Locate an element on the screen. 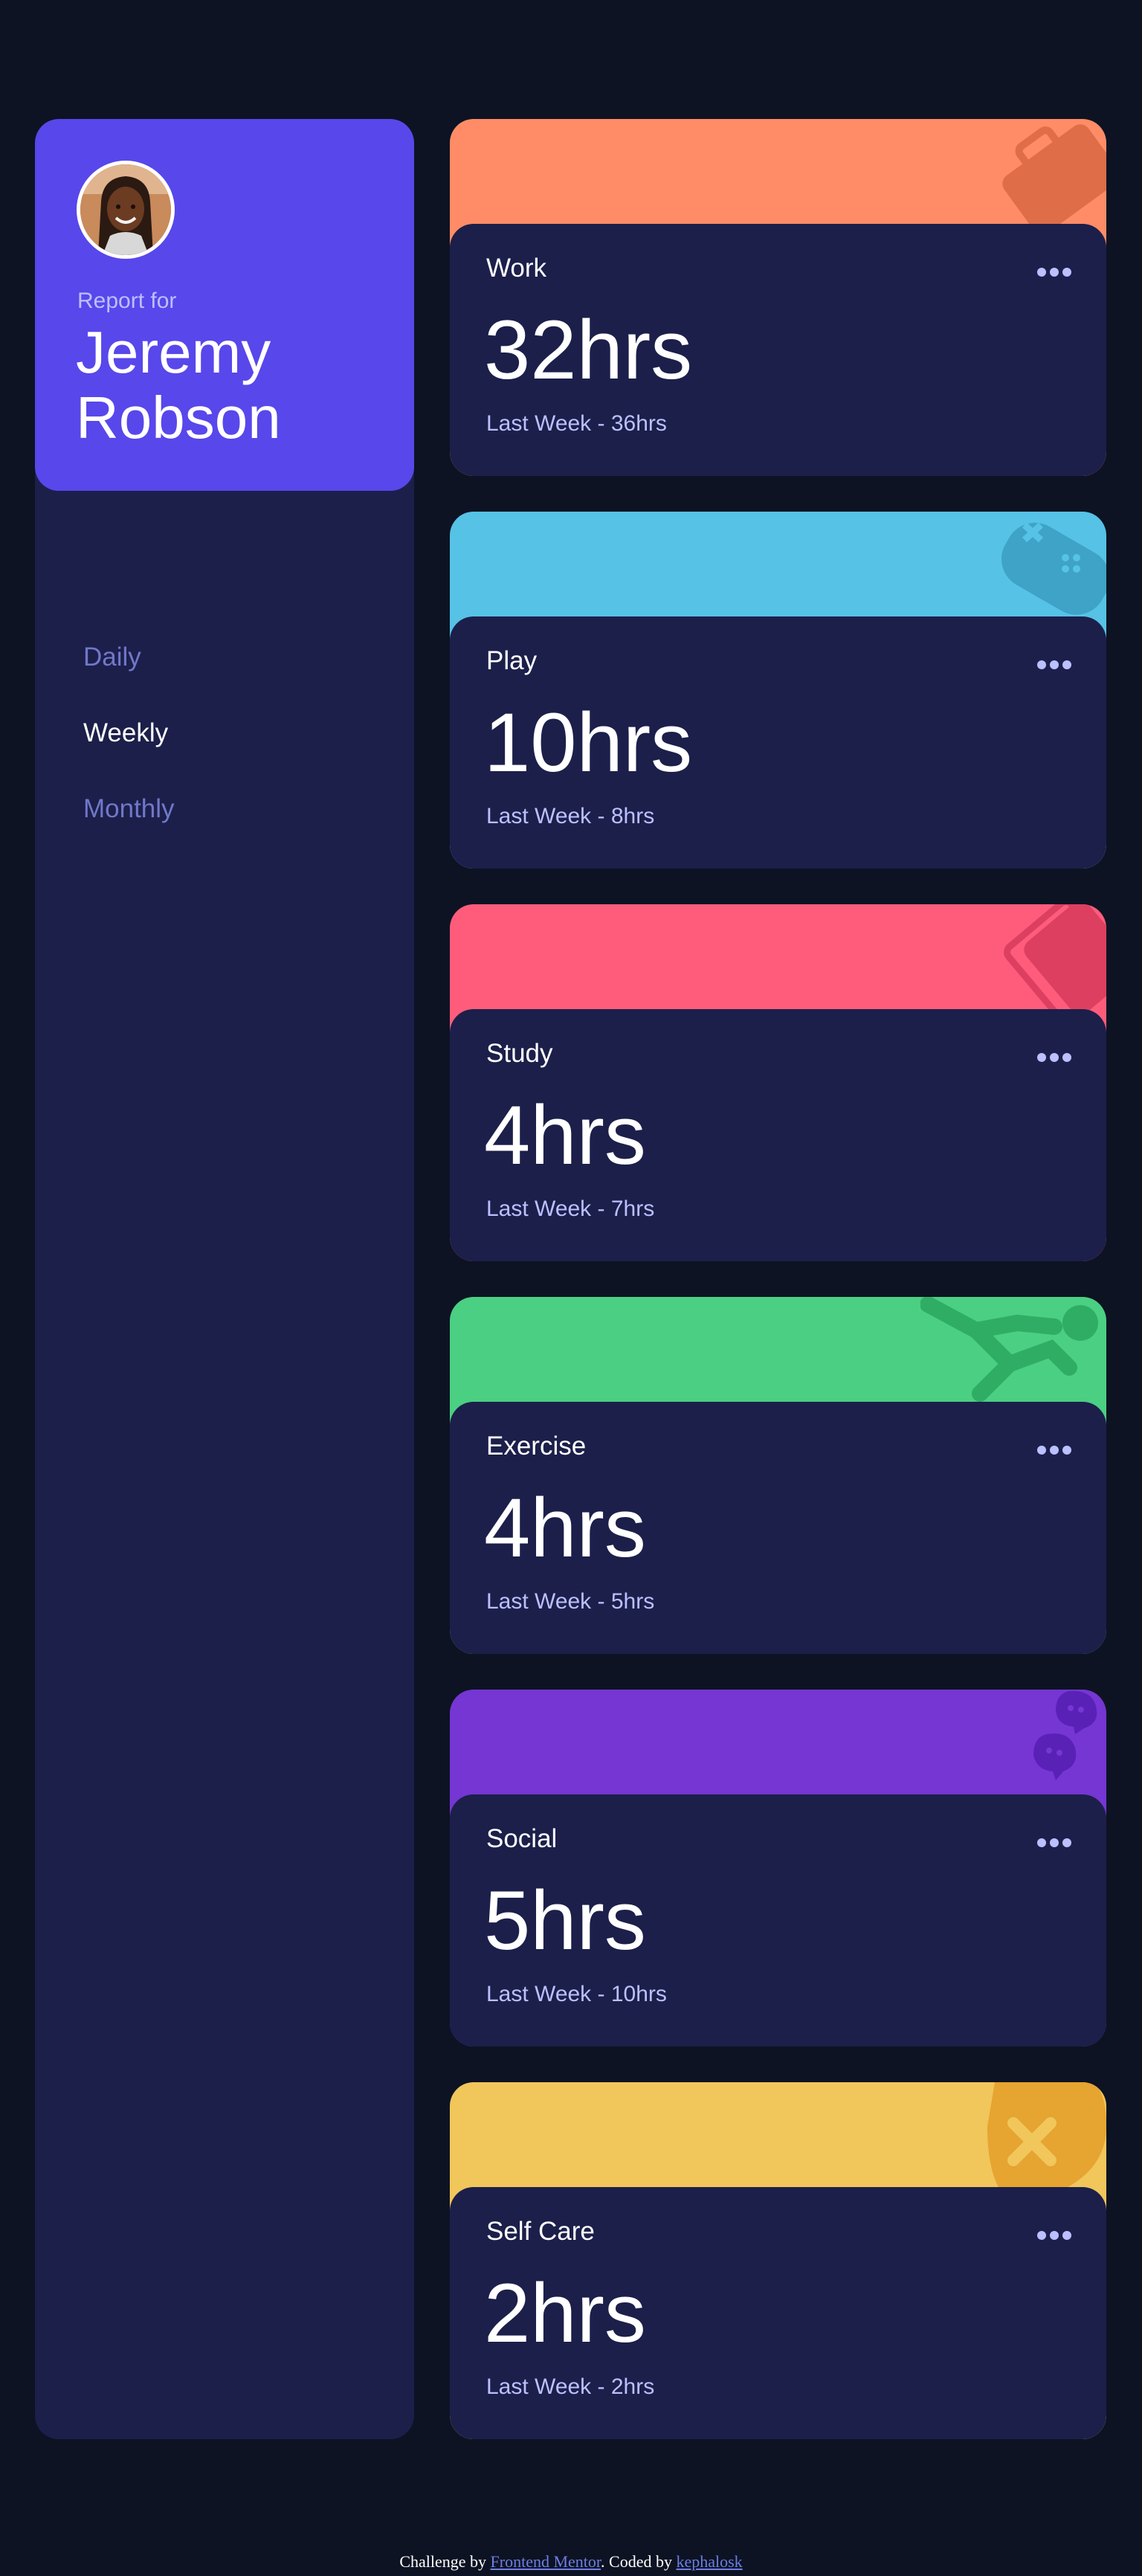 This screenshot has width=1142, height=2576. card-title: Self Care is located at coordinates (541, 2231).